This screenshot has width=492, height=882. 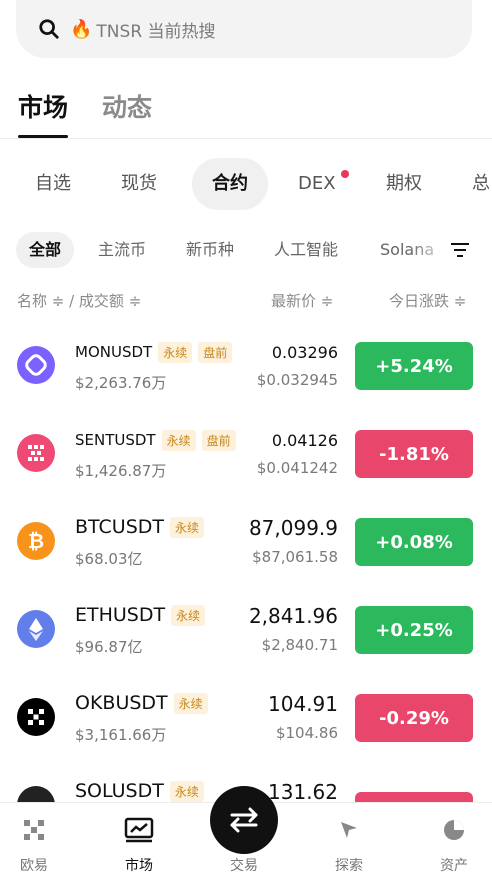 What do you see at coordinates (121, 471) in the screenshot?
I see `volume-label: $1,426.87万` at bounding box center [121, 471].